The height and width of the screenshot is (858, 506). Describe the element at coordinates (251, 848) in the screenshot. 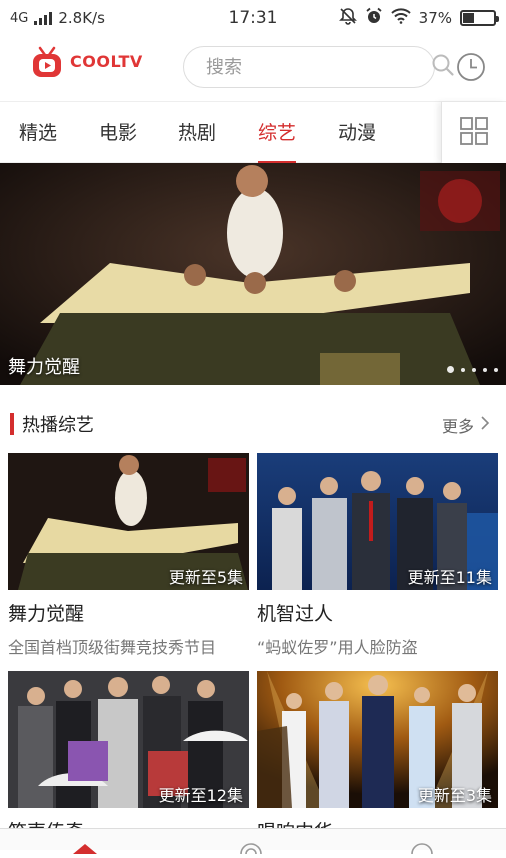

I see `channel-icon` at that location.